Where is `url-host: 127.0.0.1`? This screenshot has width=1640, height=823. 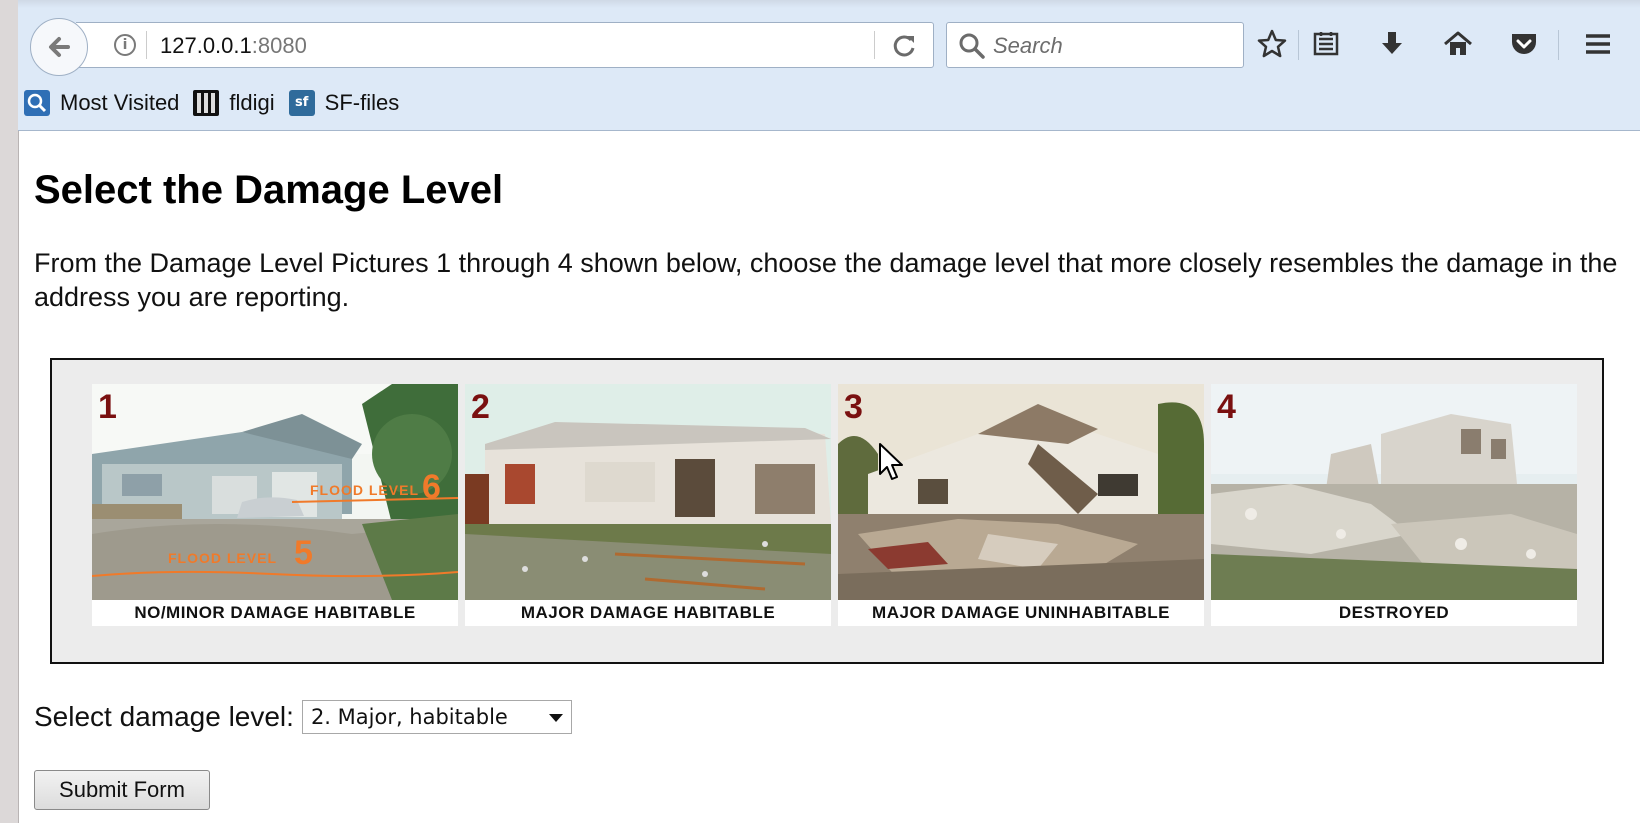 url-host: 127.0.0.1 is located at coordinates (206, 45).